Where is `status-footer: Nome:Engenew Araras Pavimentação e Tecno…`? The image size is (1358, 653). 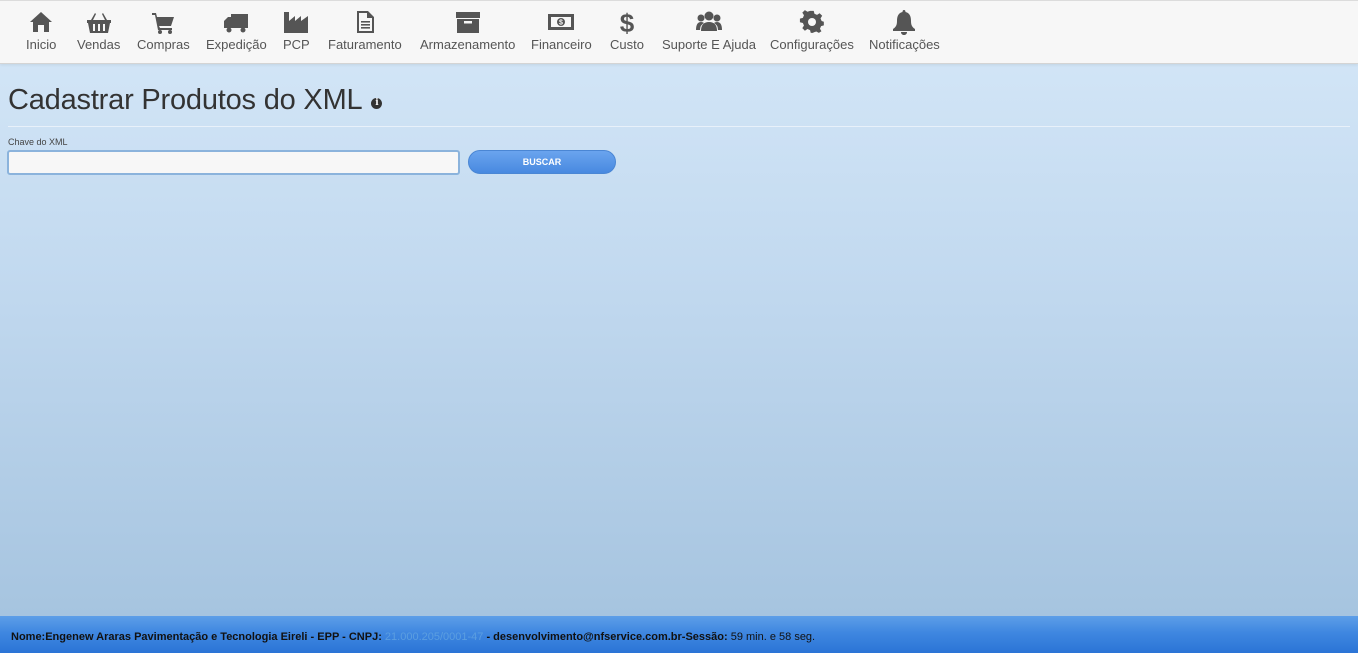 status-footer: Nome:Engenew Araras Pavimentação e Tecno… is located at coordinates (679, 634).